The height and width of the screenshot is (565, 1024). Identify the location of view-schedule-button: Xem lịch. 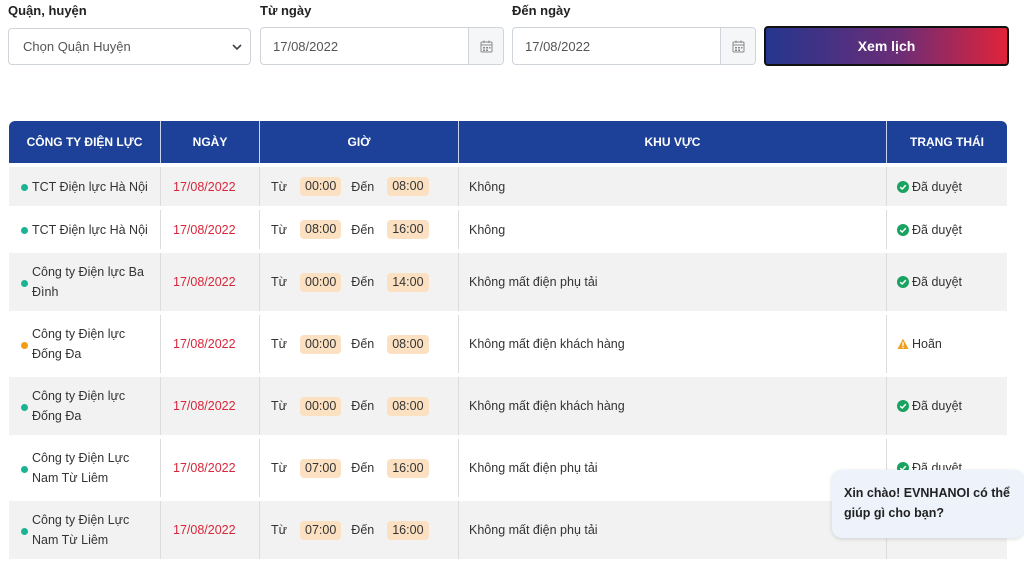
(886, 46).